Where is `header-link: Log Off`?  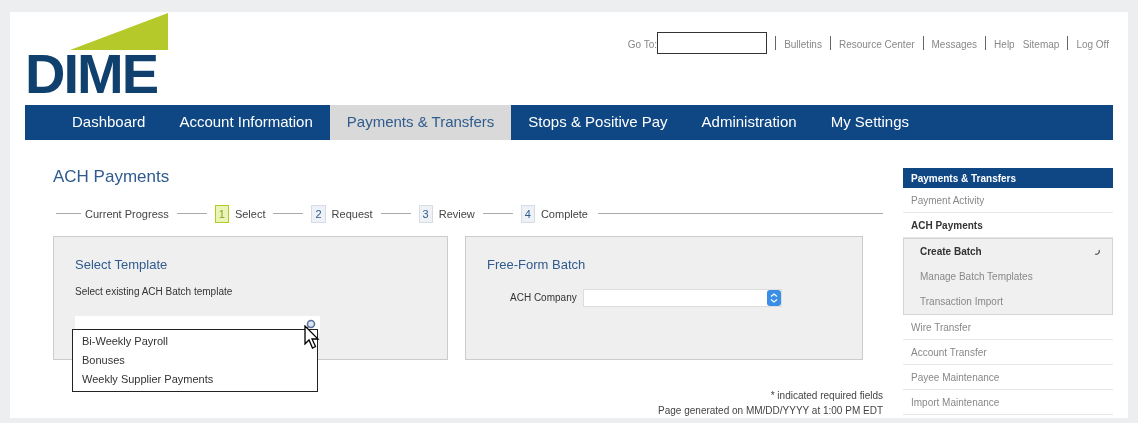
header-link: Log Off is located at coordinates (1092, 44).